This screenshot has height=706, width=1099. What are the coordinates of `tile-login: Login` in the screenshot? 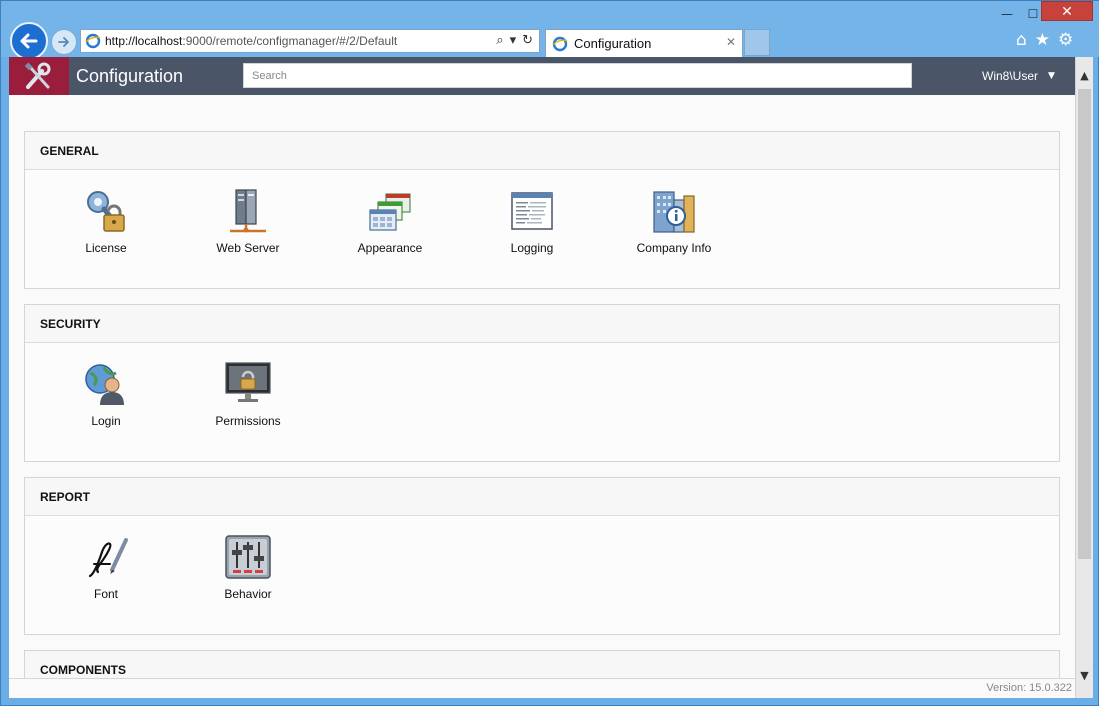 It's located at (106, 394).